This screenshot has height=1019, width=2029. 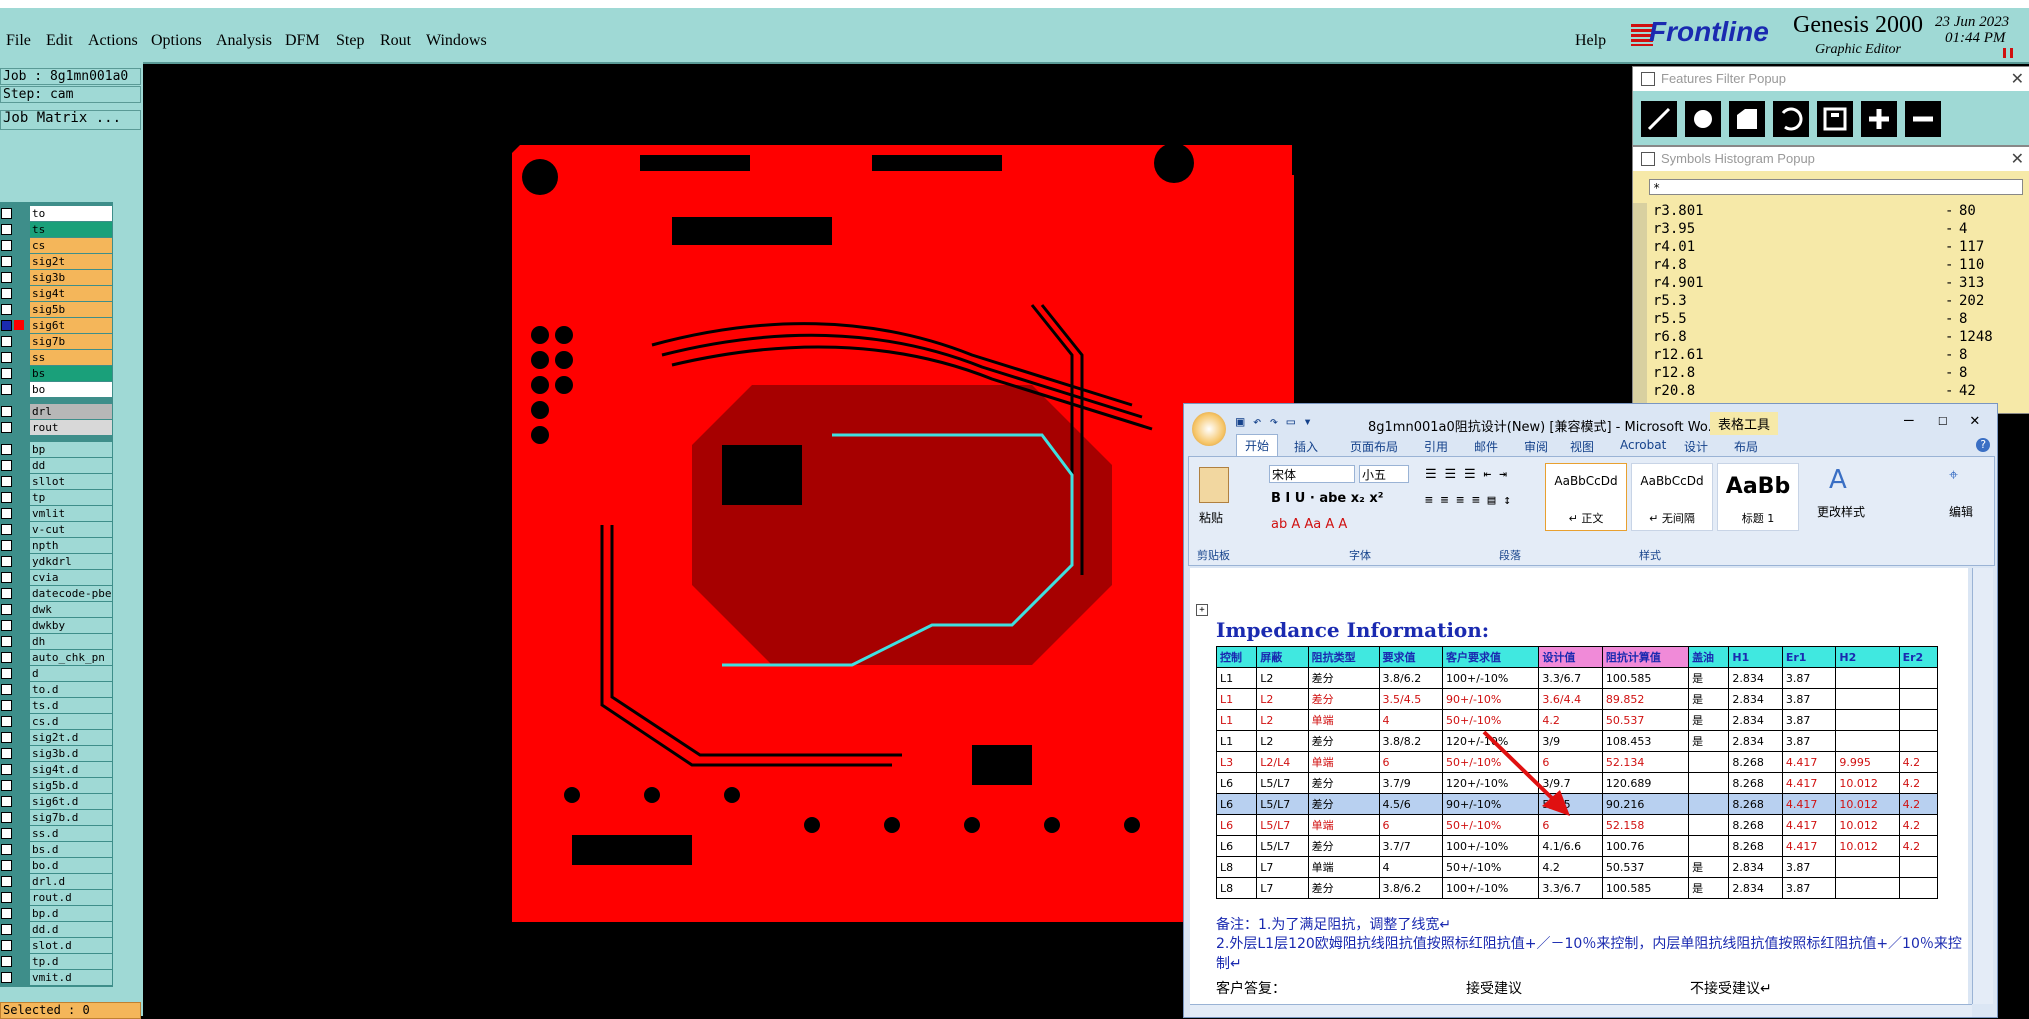 What do you see at coordinates (1211, 517) in the screenshot?
I see `paste-label: 粘贴` at bounding box center [1211, 517].